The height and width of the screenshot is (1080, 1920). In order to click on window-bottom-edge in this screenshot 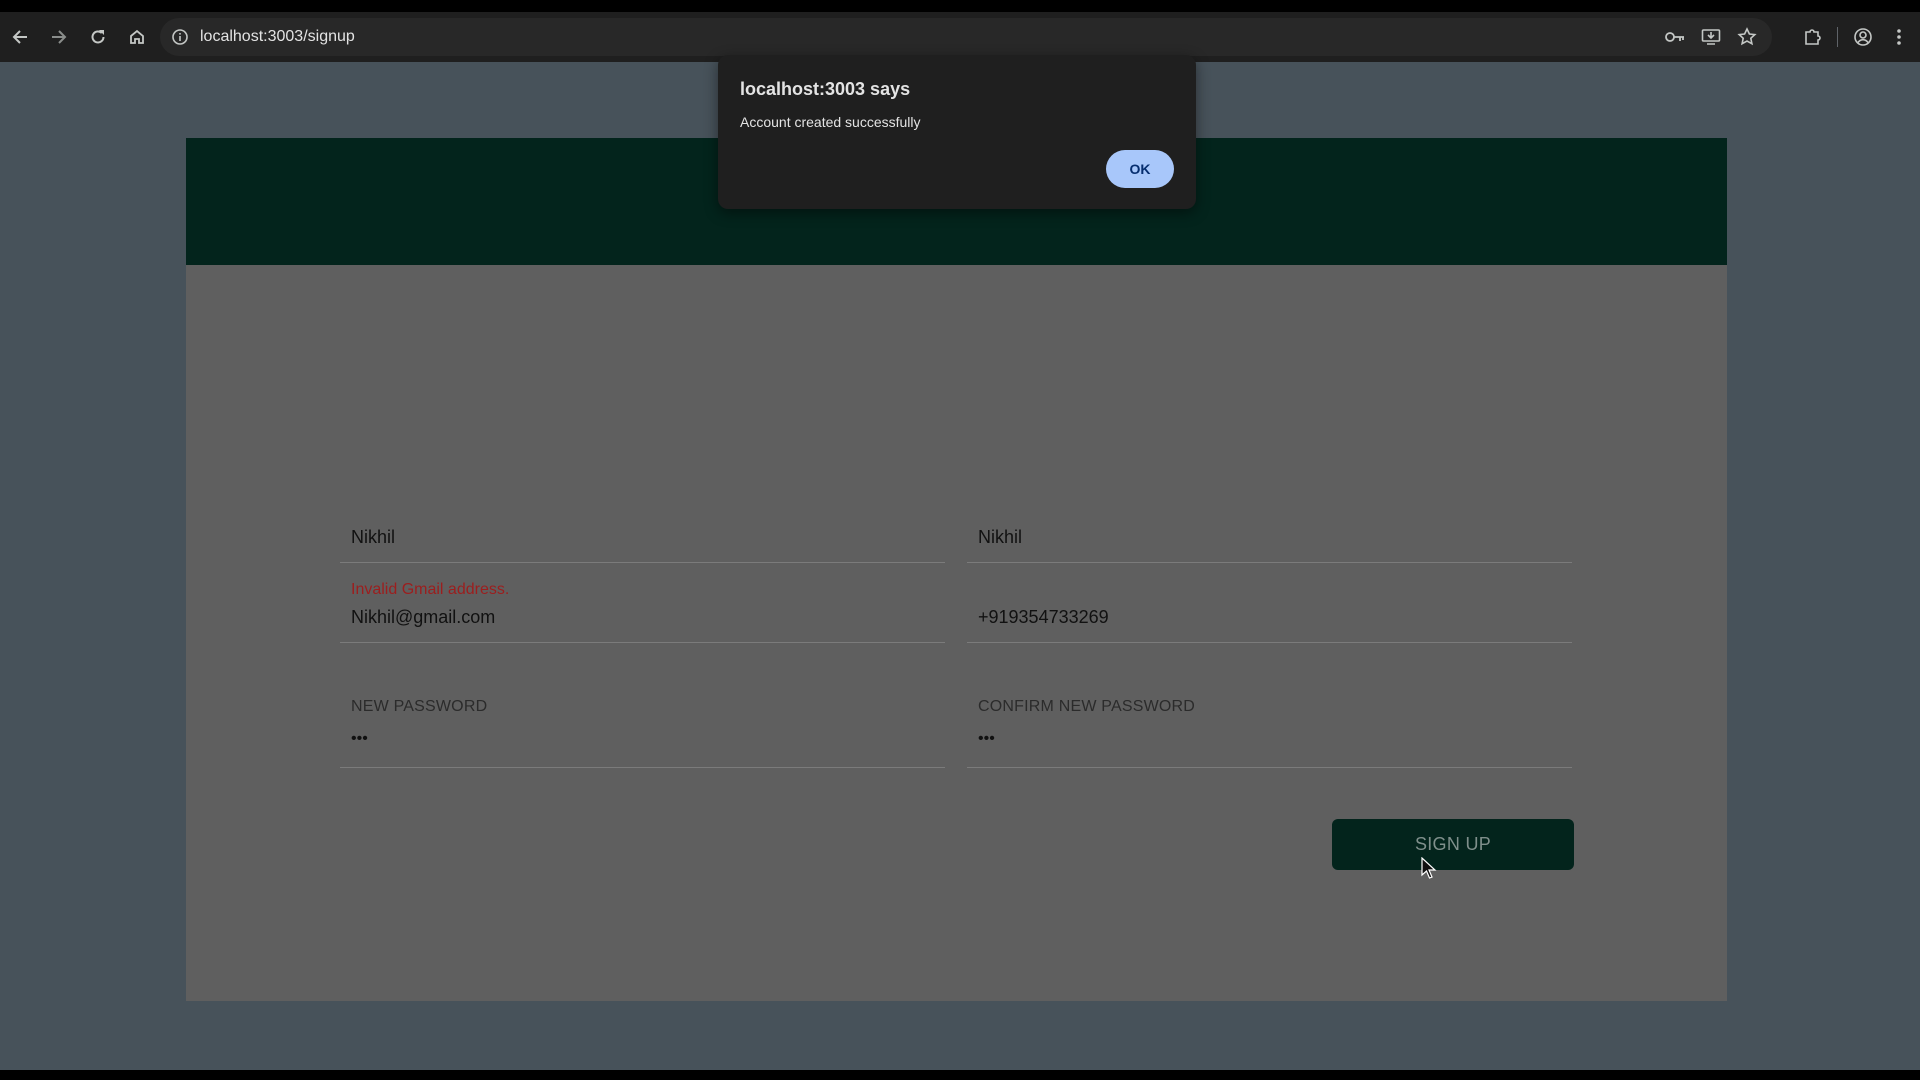, I will do `click(960, 1075)`.